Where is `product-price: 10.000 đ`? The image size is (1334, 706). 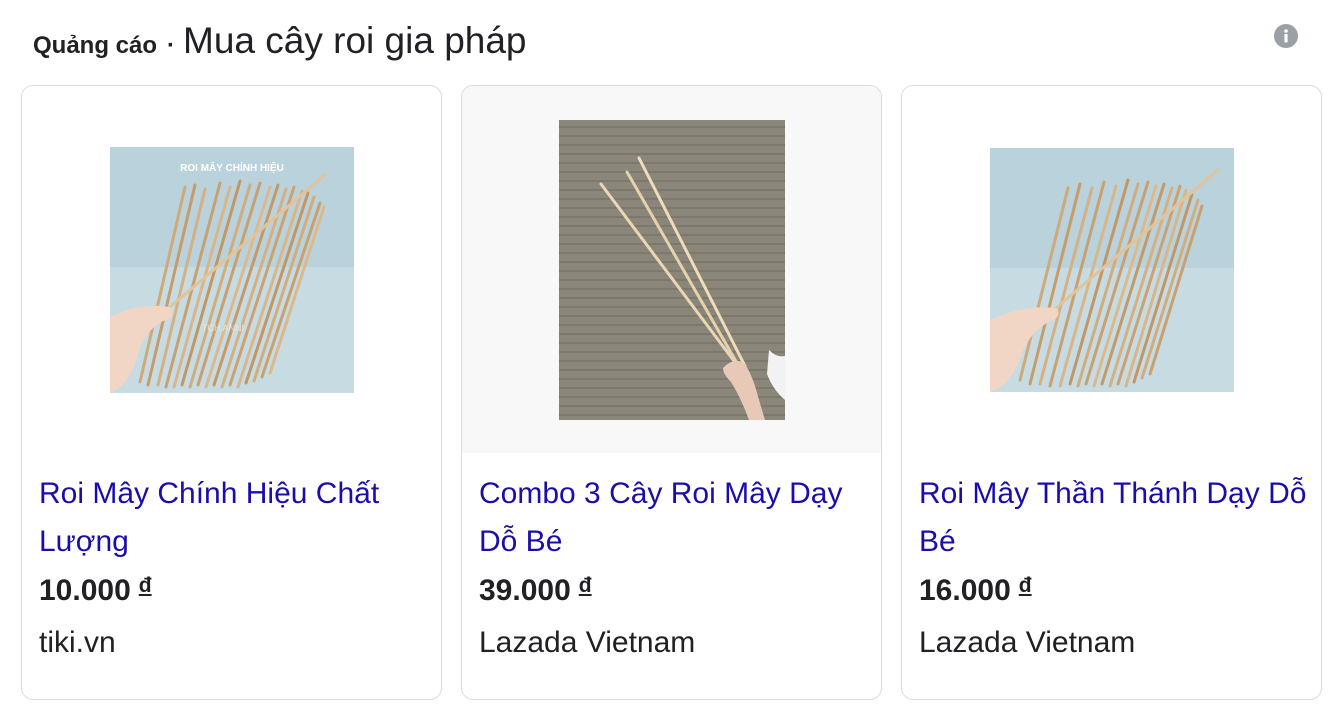
product-price: 10.000 đ is located at coordinates (95, 591).